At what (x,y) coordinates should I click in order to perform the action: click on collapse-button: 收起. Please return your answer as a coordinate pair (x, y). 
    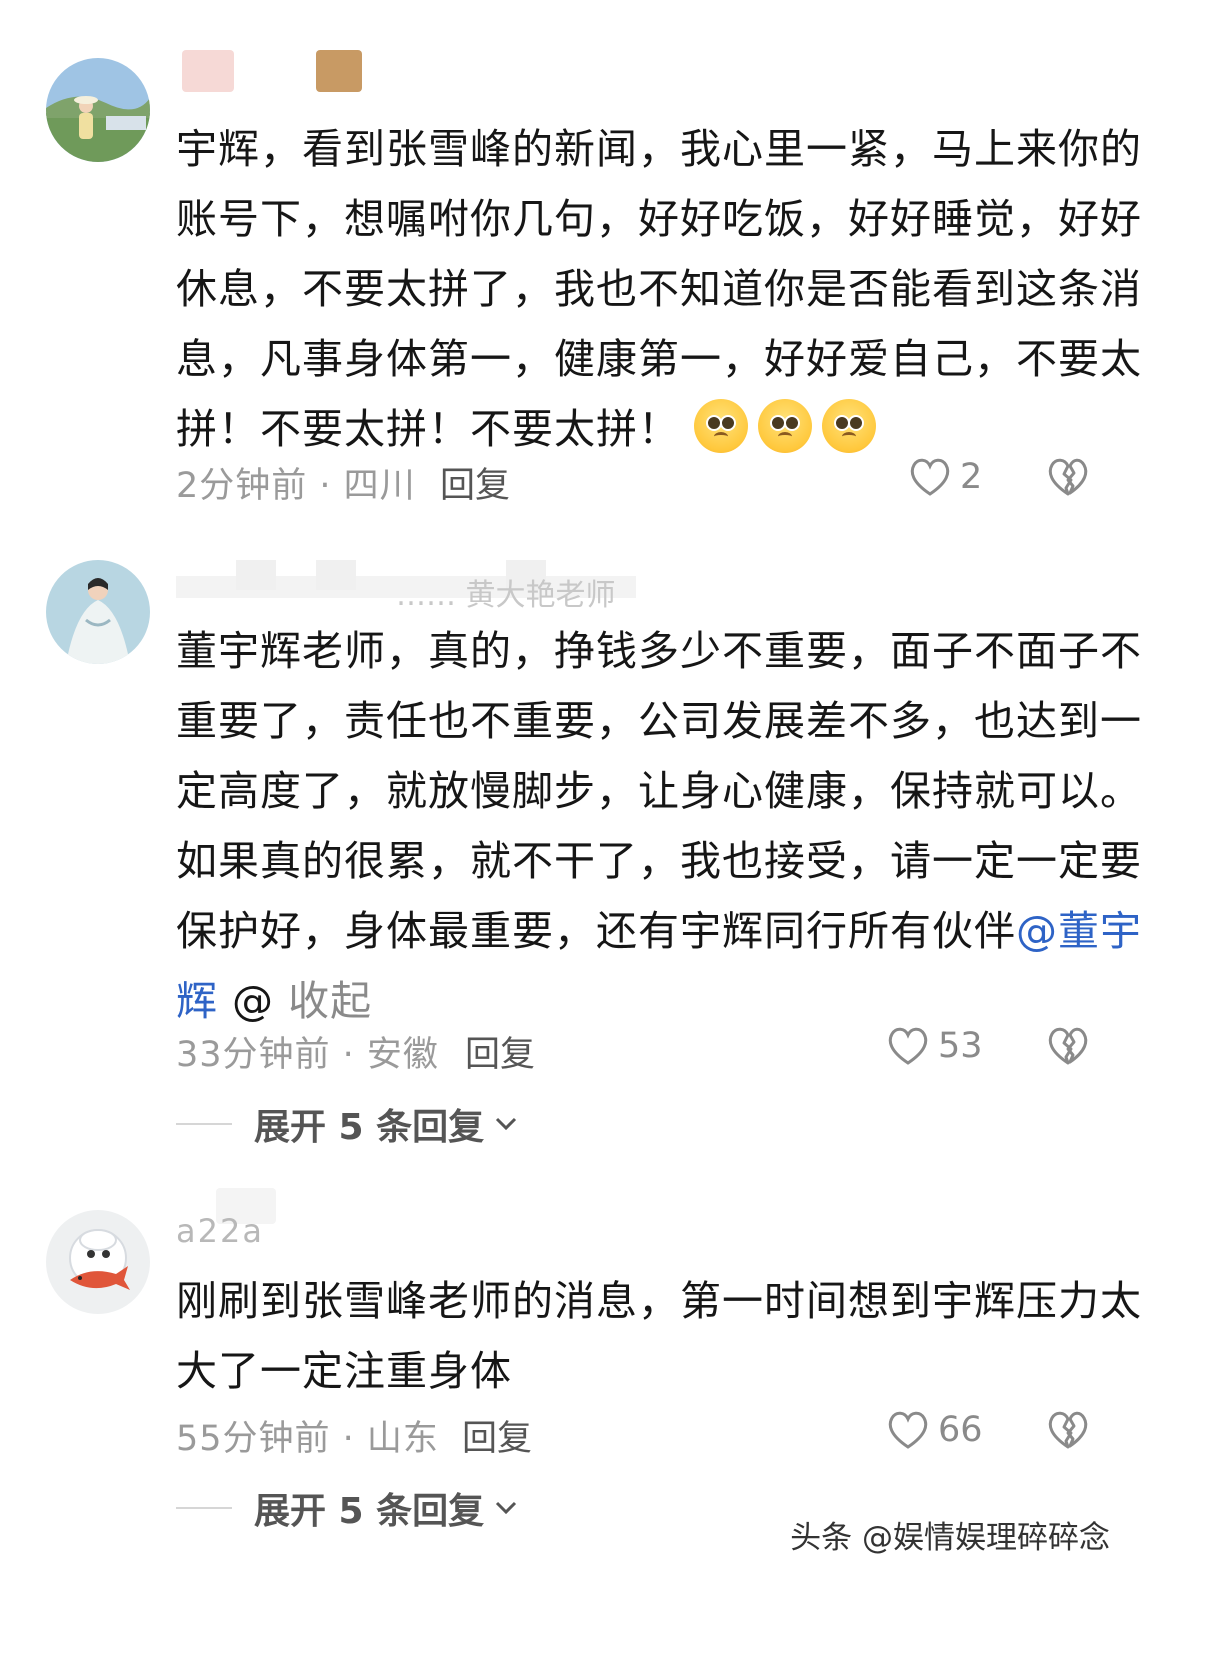
    Looking at the image, I should click on (330, 1001).